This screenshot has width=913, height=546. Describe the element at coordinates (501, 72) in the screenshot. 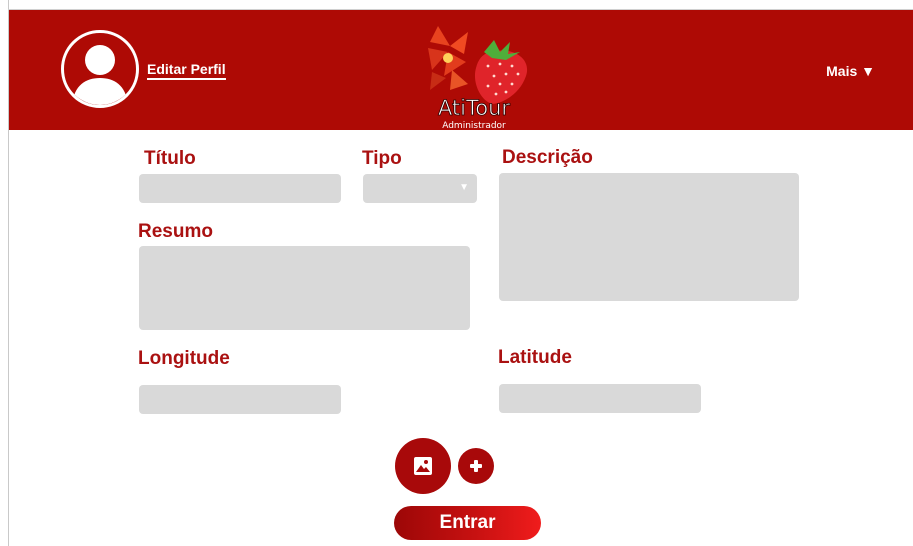

I see `strawberry-icon` at that location.